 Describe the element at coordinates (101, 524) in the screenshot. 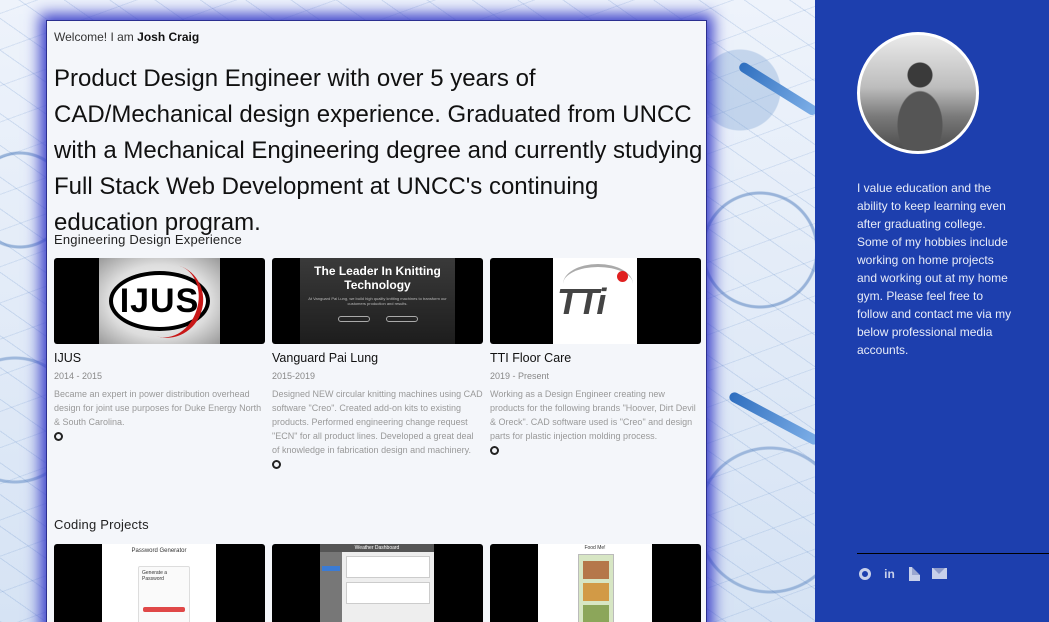

I see `coding-section-title: Coding Projects` at that location.